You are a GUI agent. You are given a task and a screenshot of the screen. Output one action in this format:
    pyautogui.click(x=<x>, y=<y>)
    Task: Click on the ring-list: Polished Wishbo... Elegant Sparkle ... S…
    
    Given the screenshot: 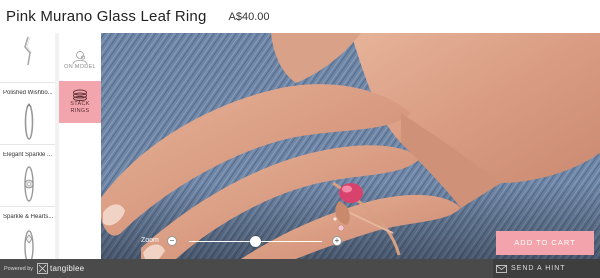 What is the action you would take?
    pyautogui.click(x=29, y=146)
    